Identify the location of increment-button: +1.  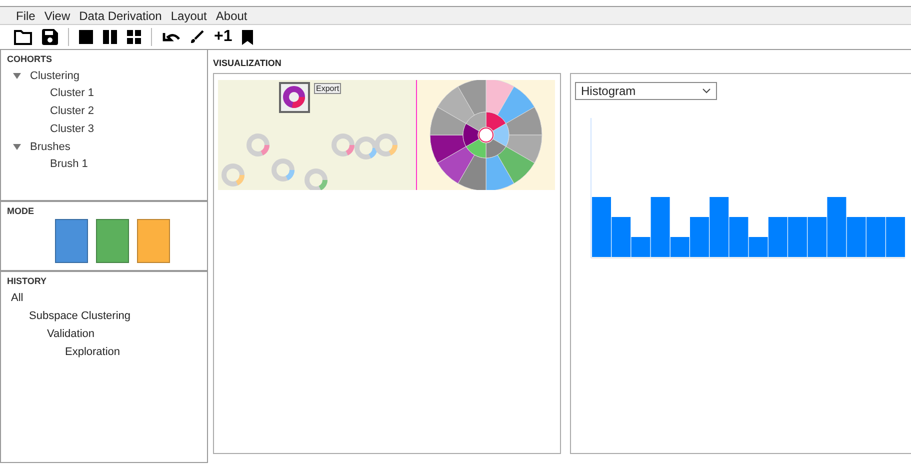
(223, 37).